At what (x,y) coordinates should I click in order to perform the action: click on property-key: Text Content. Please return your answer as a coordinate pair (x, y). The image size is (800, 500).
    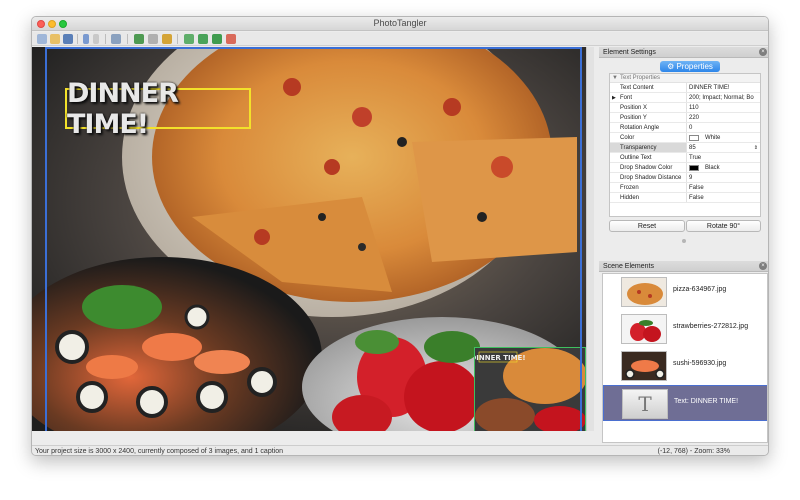
    Looking at the image, I should click on (648, 87).